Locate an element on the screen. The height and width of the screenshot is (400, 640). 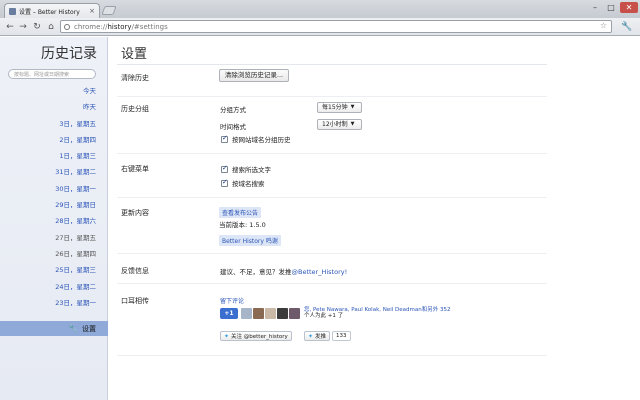
tweet-button: ✦ 发推 is located at coordinates (317, 336).